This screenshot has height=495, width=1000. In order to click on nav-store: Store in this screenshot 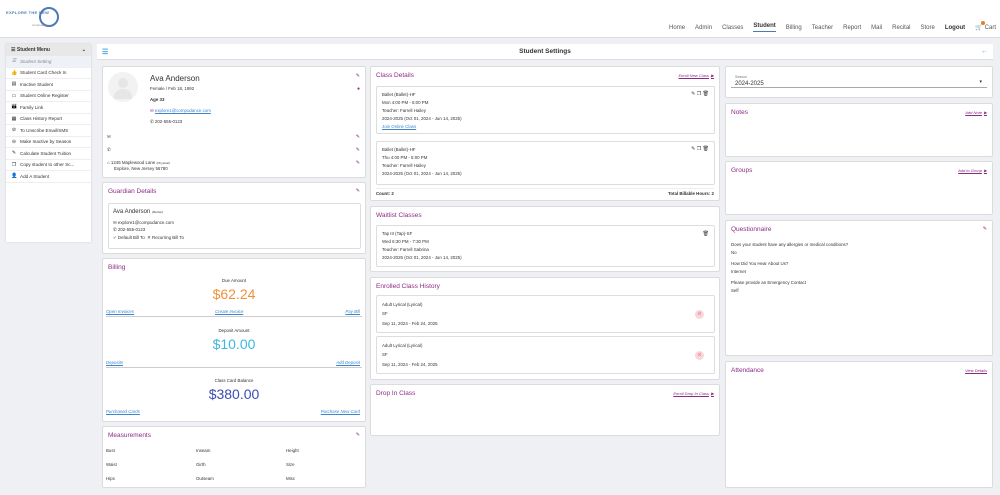, I will do `click(928, 28)`.